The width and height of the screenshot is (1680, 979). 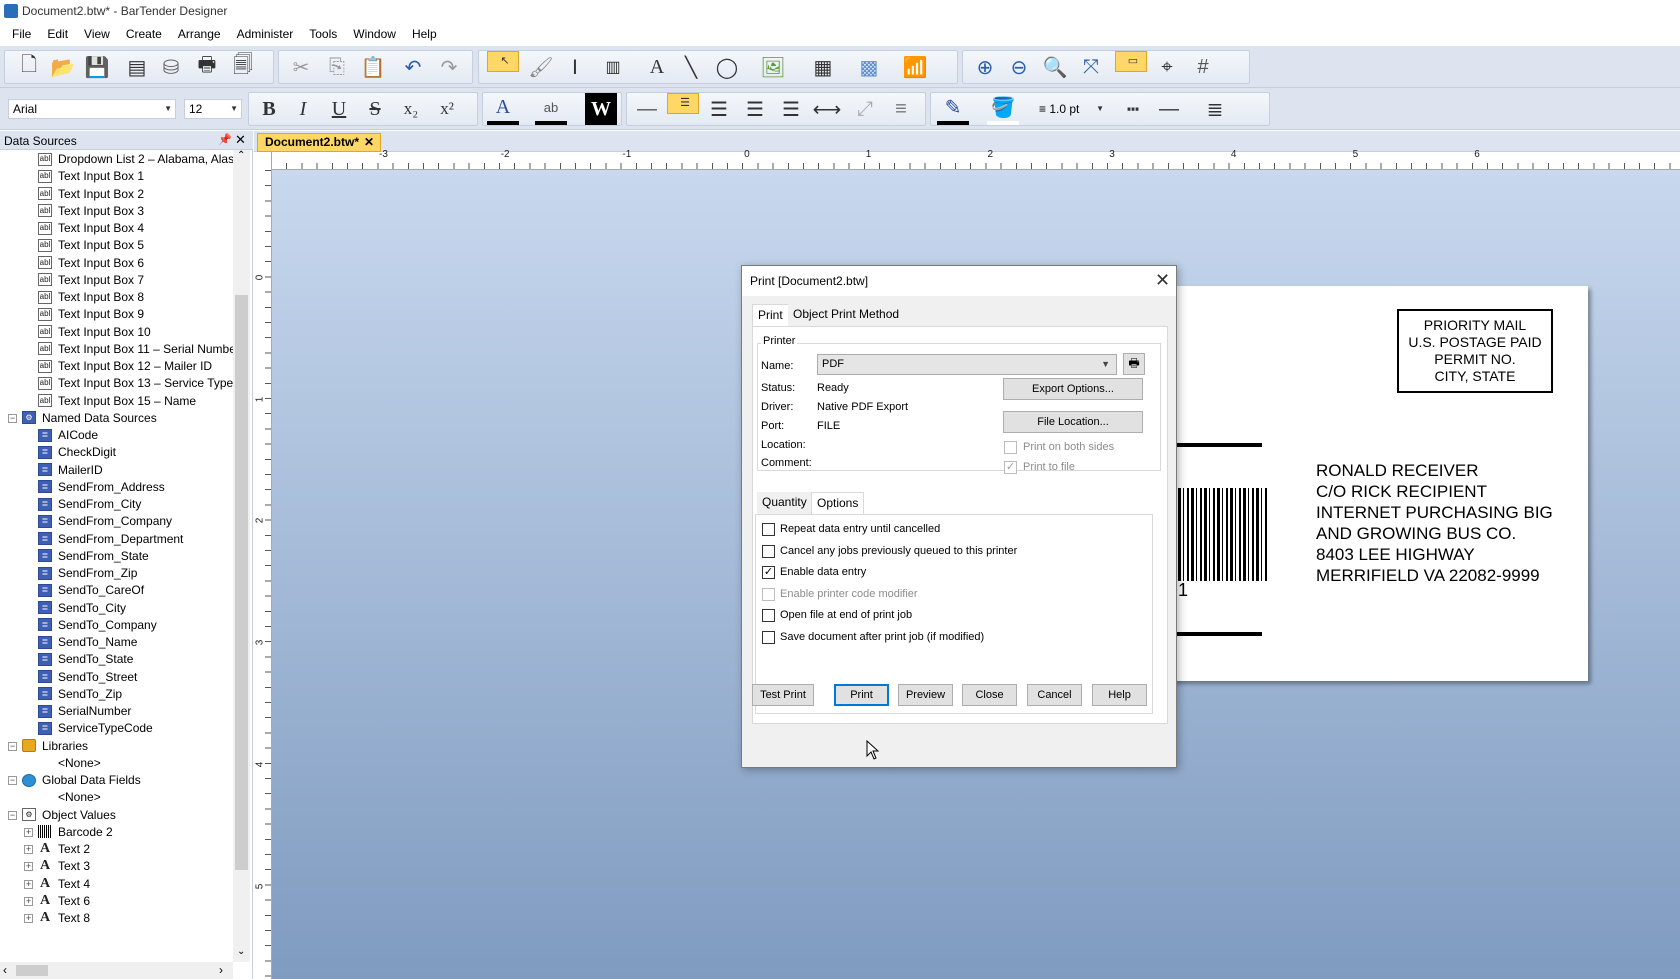 What do you see at coordinates (135, 349) in the screenshot?
I see `tree-item: abl Text Input Box 11 – Serial Numbe` at bounding box center [135, 349].